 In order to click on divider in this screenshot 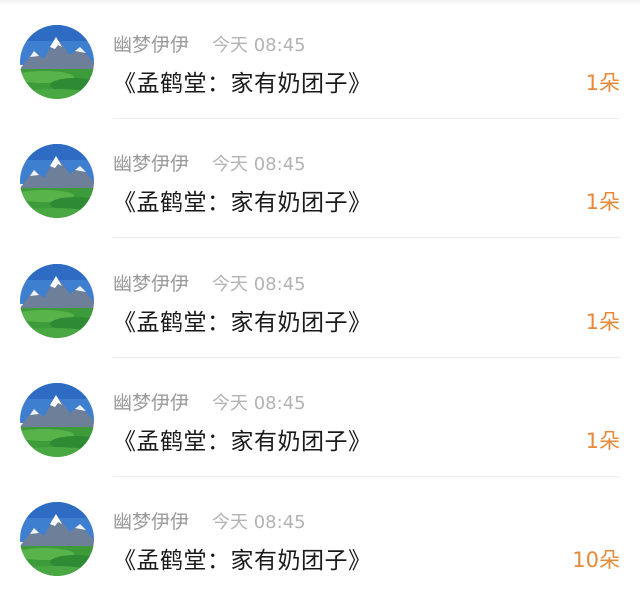, I will do `click(366, 237)`.